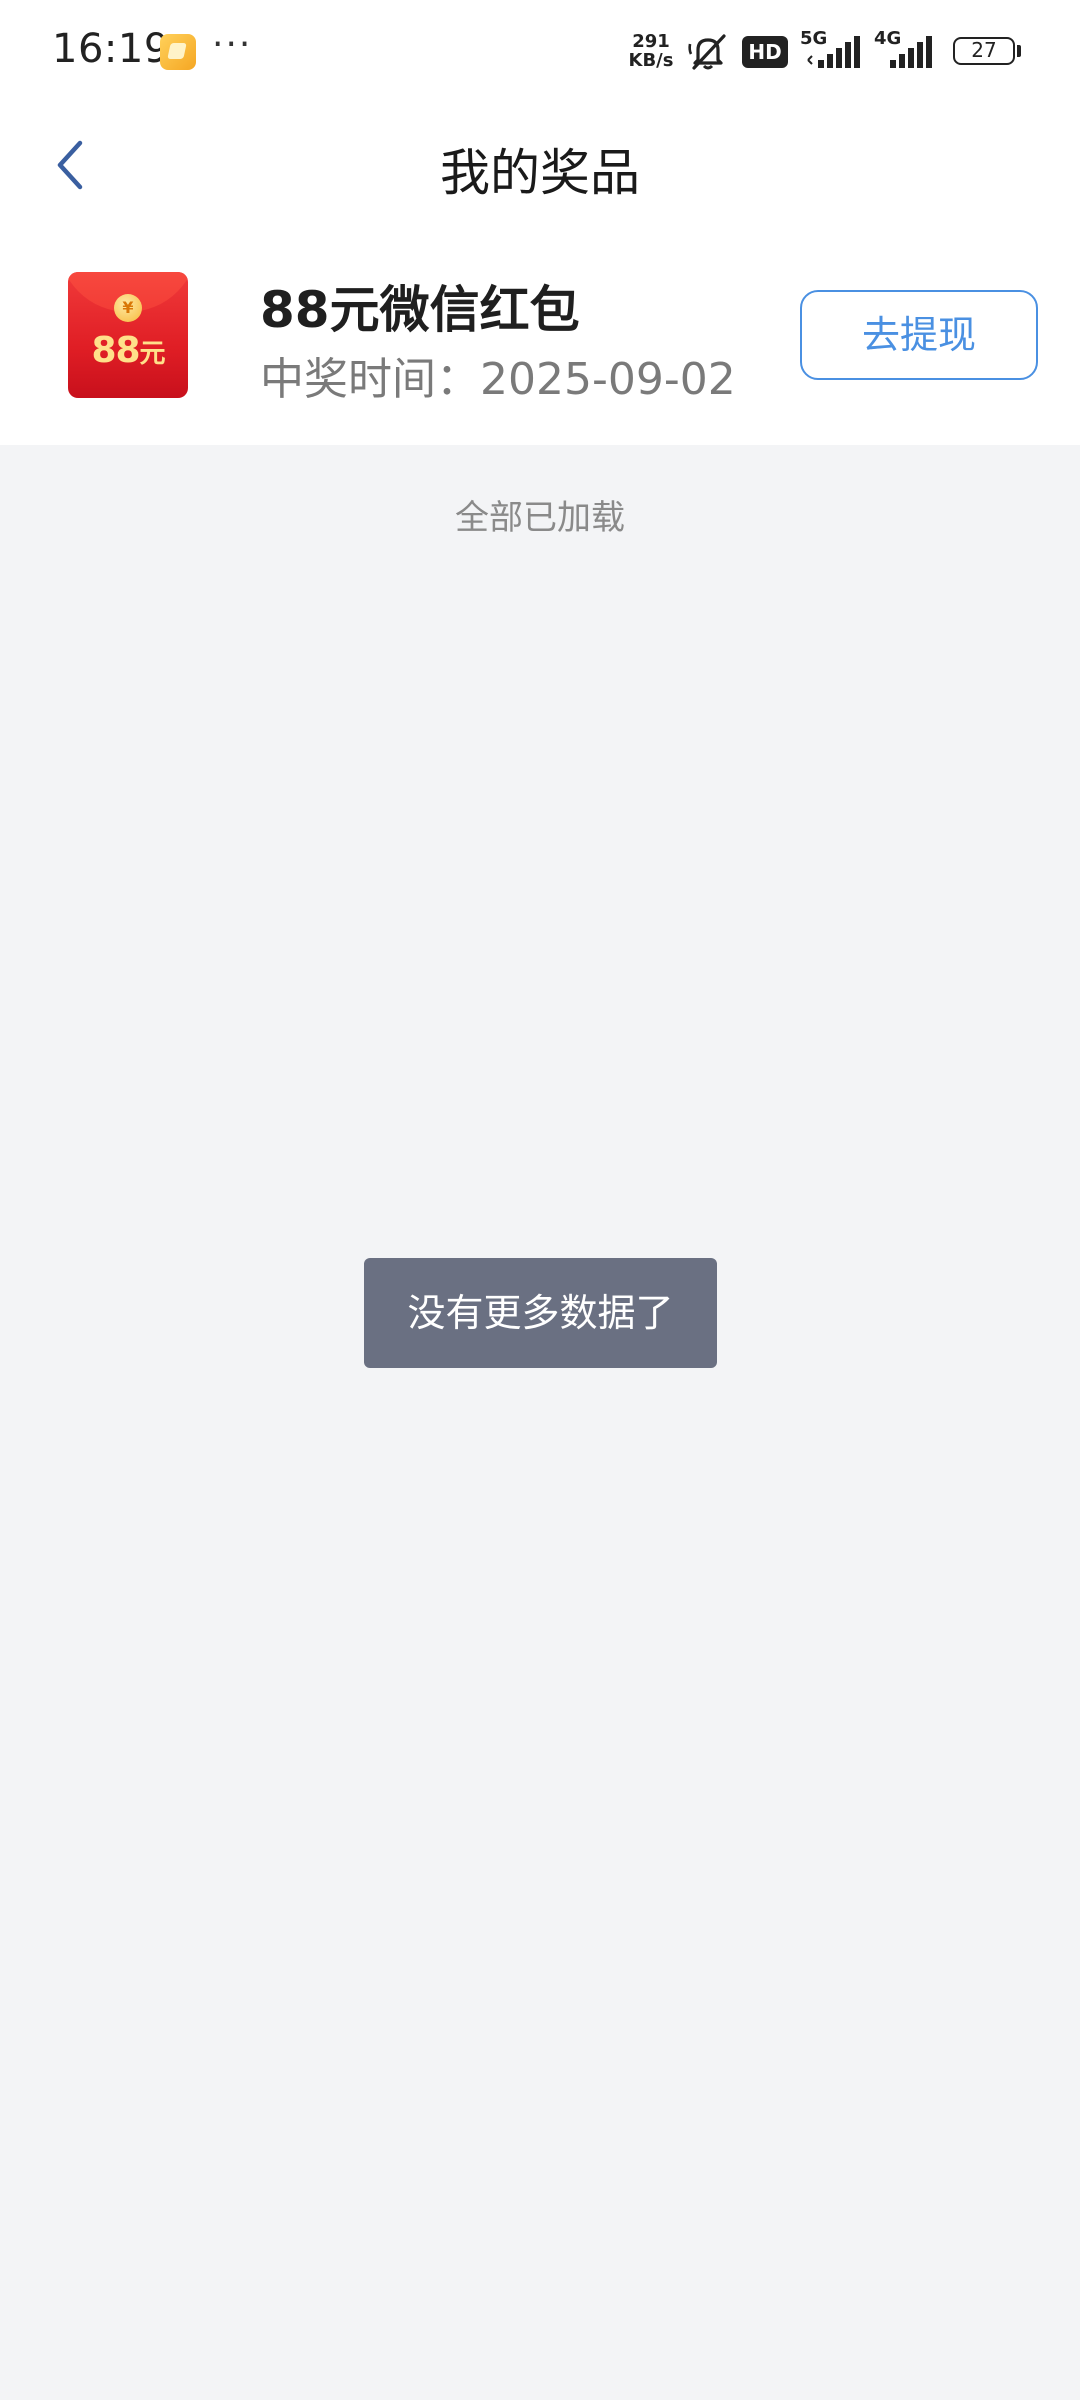 The height and width of the screenshot is (2400, 1080). I want to click on battery-tip, so click(1019, 51).